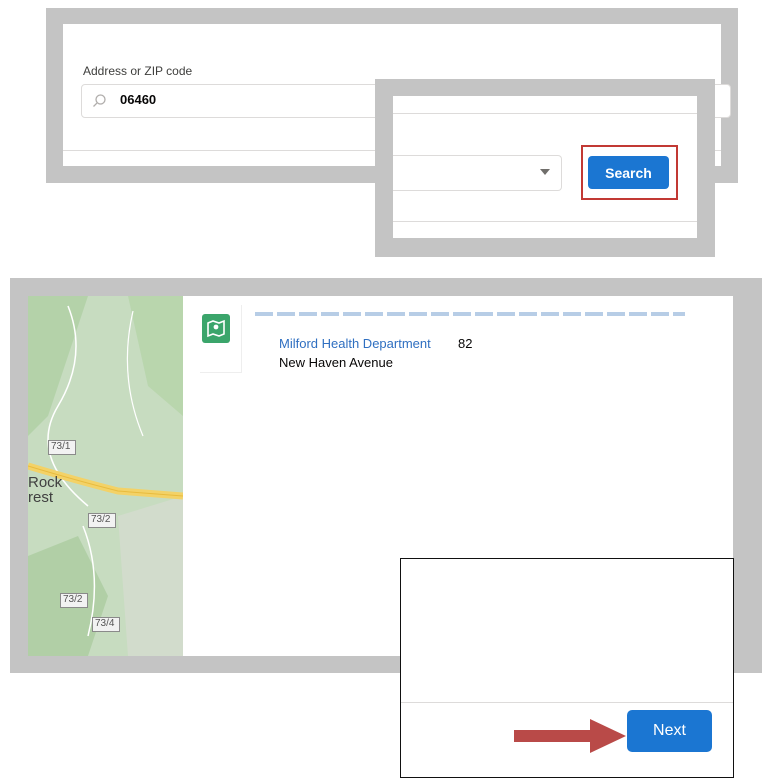 The height and width of the screenshot is (778, 762). Describe the element at coordinates (470, 314) in the screenshot. I see `clipped-text-line` at that location.